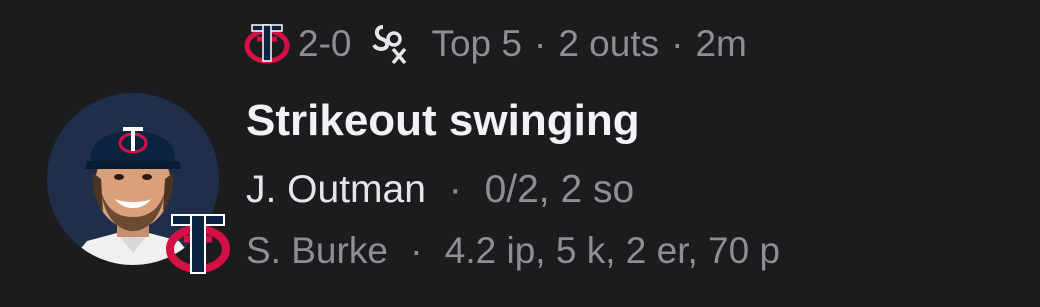 The image size is (1040, 307). What do you see at coordinates (317, 250) in the screenshot?
I see `pitcher-name: S. Burke` at bounding box center [317, 250].